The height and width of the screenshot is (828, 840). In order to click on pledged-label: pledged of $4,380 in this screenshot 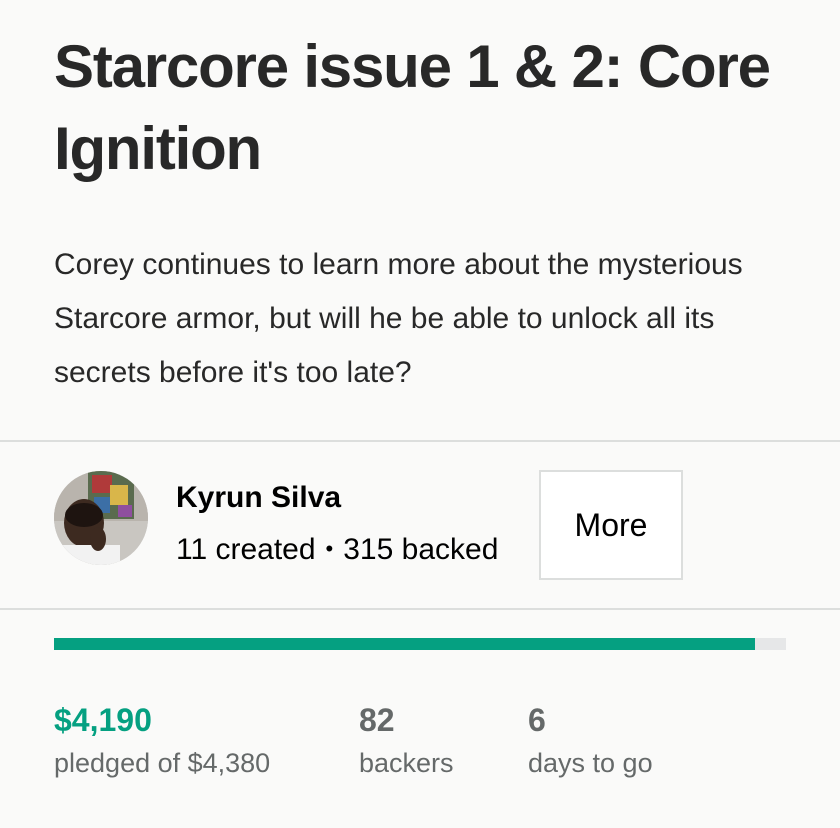, I will do `click(162, 763)`.